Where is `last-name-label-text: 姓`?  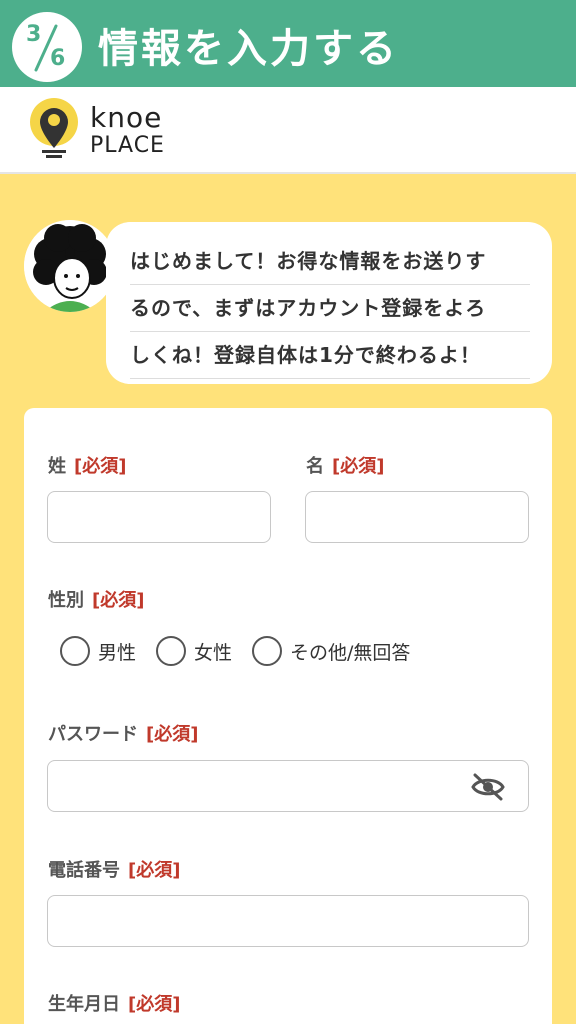
last-name-label-text: 姓 is located at coordinates (57, 466).